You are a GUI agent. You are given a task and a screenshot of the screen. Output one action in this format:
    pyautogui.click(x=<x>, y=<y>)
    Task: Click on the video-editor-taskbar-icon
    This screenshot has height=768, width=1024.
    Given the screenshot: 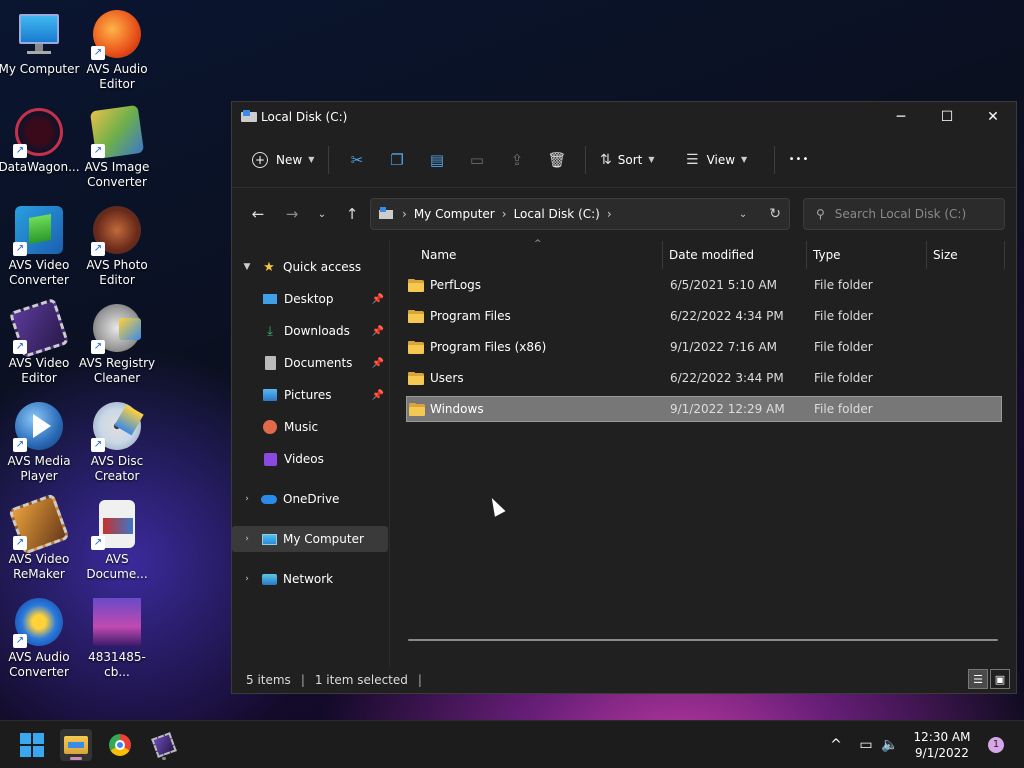 What is the action you would take?
    pyautogui.click(x=164, y=745)
    